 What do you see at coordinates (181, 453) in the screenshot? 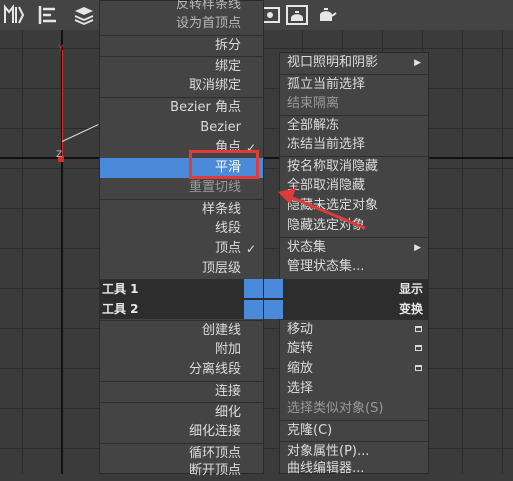
I see `menu-item-cycle-vertices: 循环顶点` at bounding box center [181, 453].